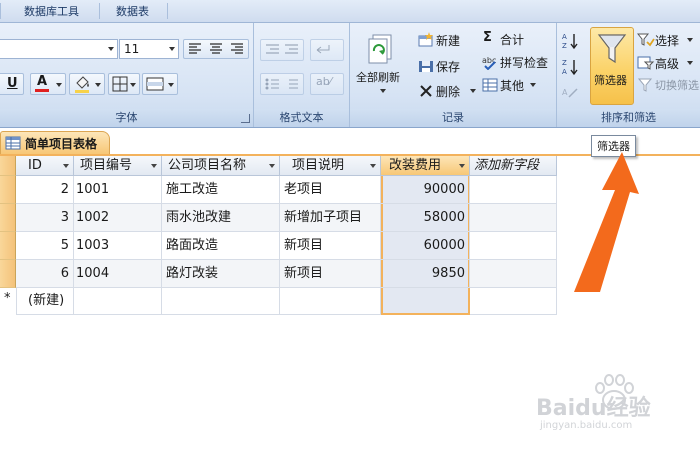  What do you see at coordinates (45, 274) in the screenshot?
I see `table-cell-id: 6` at bounding box center [45, 274].